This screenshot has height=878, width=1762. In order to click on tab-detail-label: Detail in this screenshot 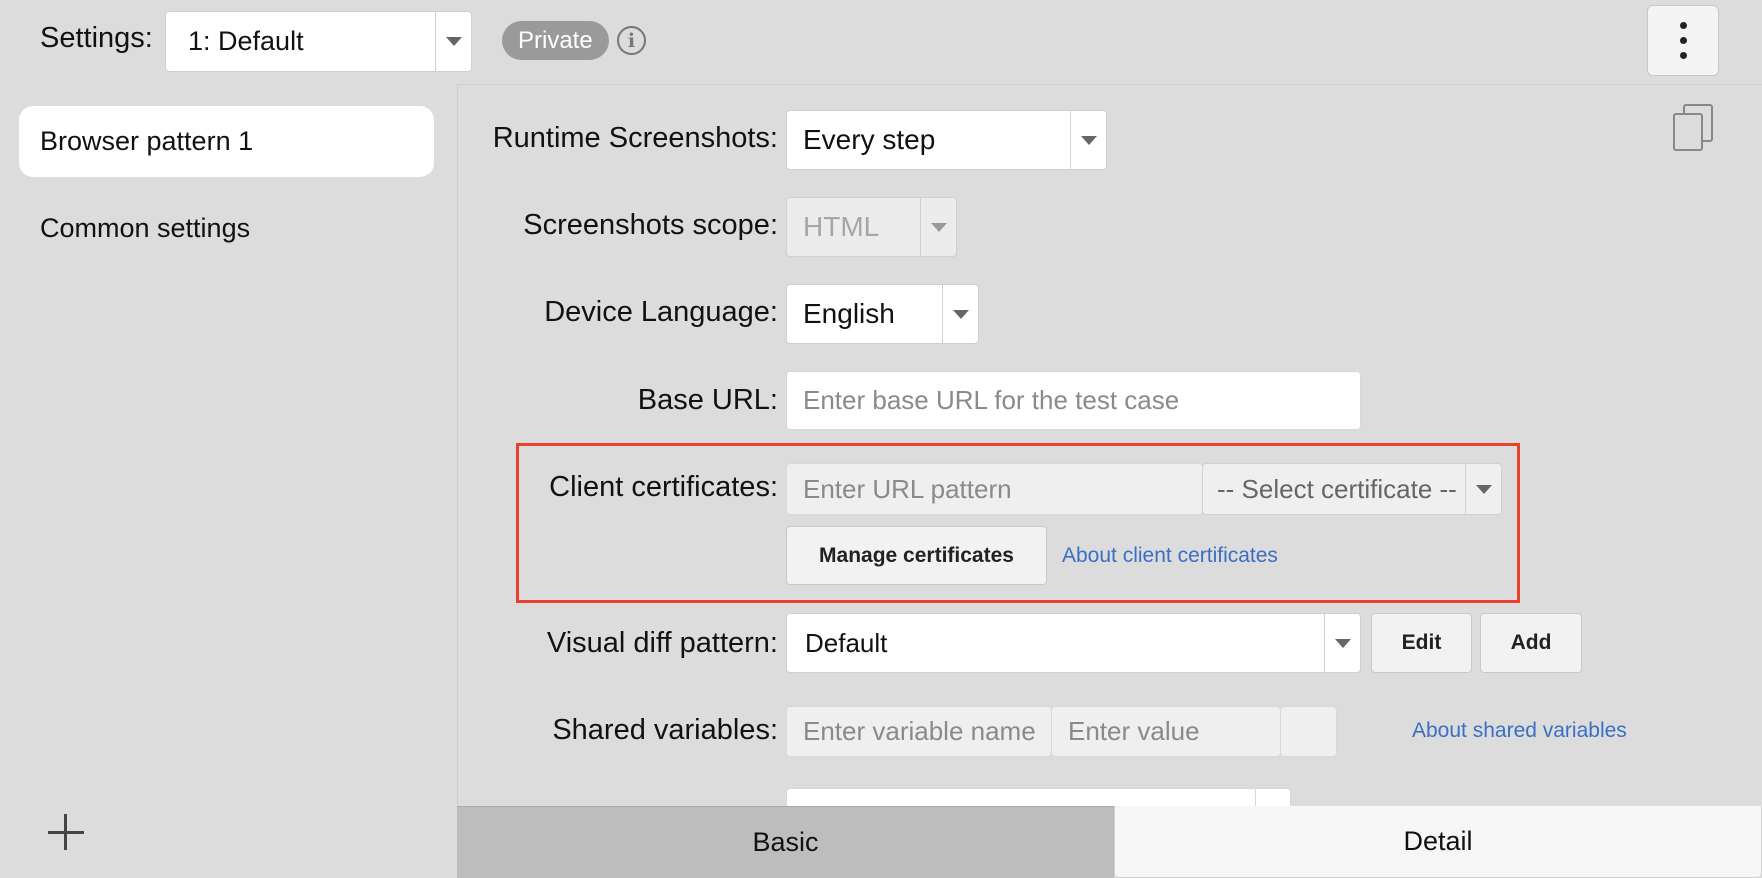, I will do `click(1438, 841)`.